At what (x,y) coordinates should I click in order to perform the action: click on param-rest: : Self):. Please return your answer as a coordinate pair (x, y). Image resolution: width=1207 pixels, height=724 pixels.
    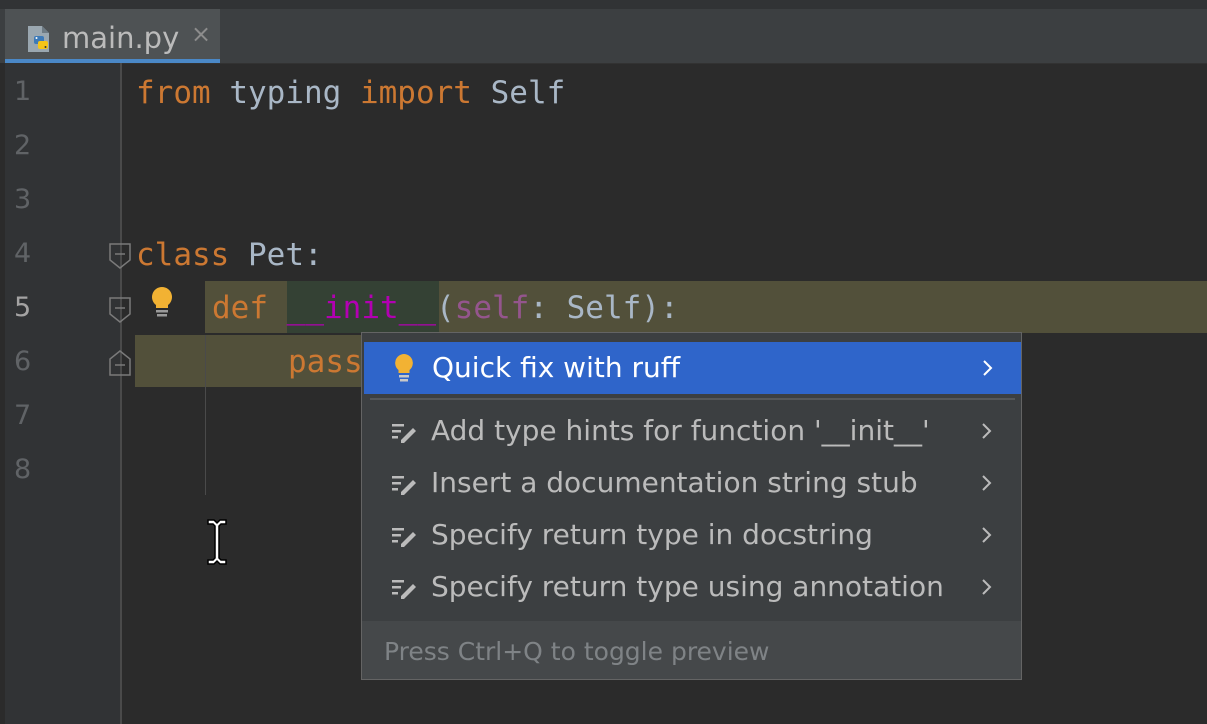
    Looking at the image, I should click on (604, 308).